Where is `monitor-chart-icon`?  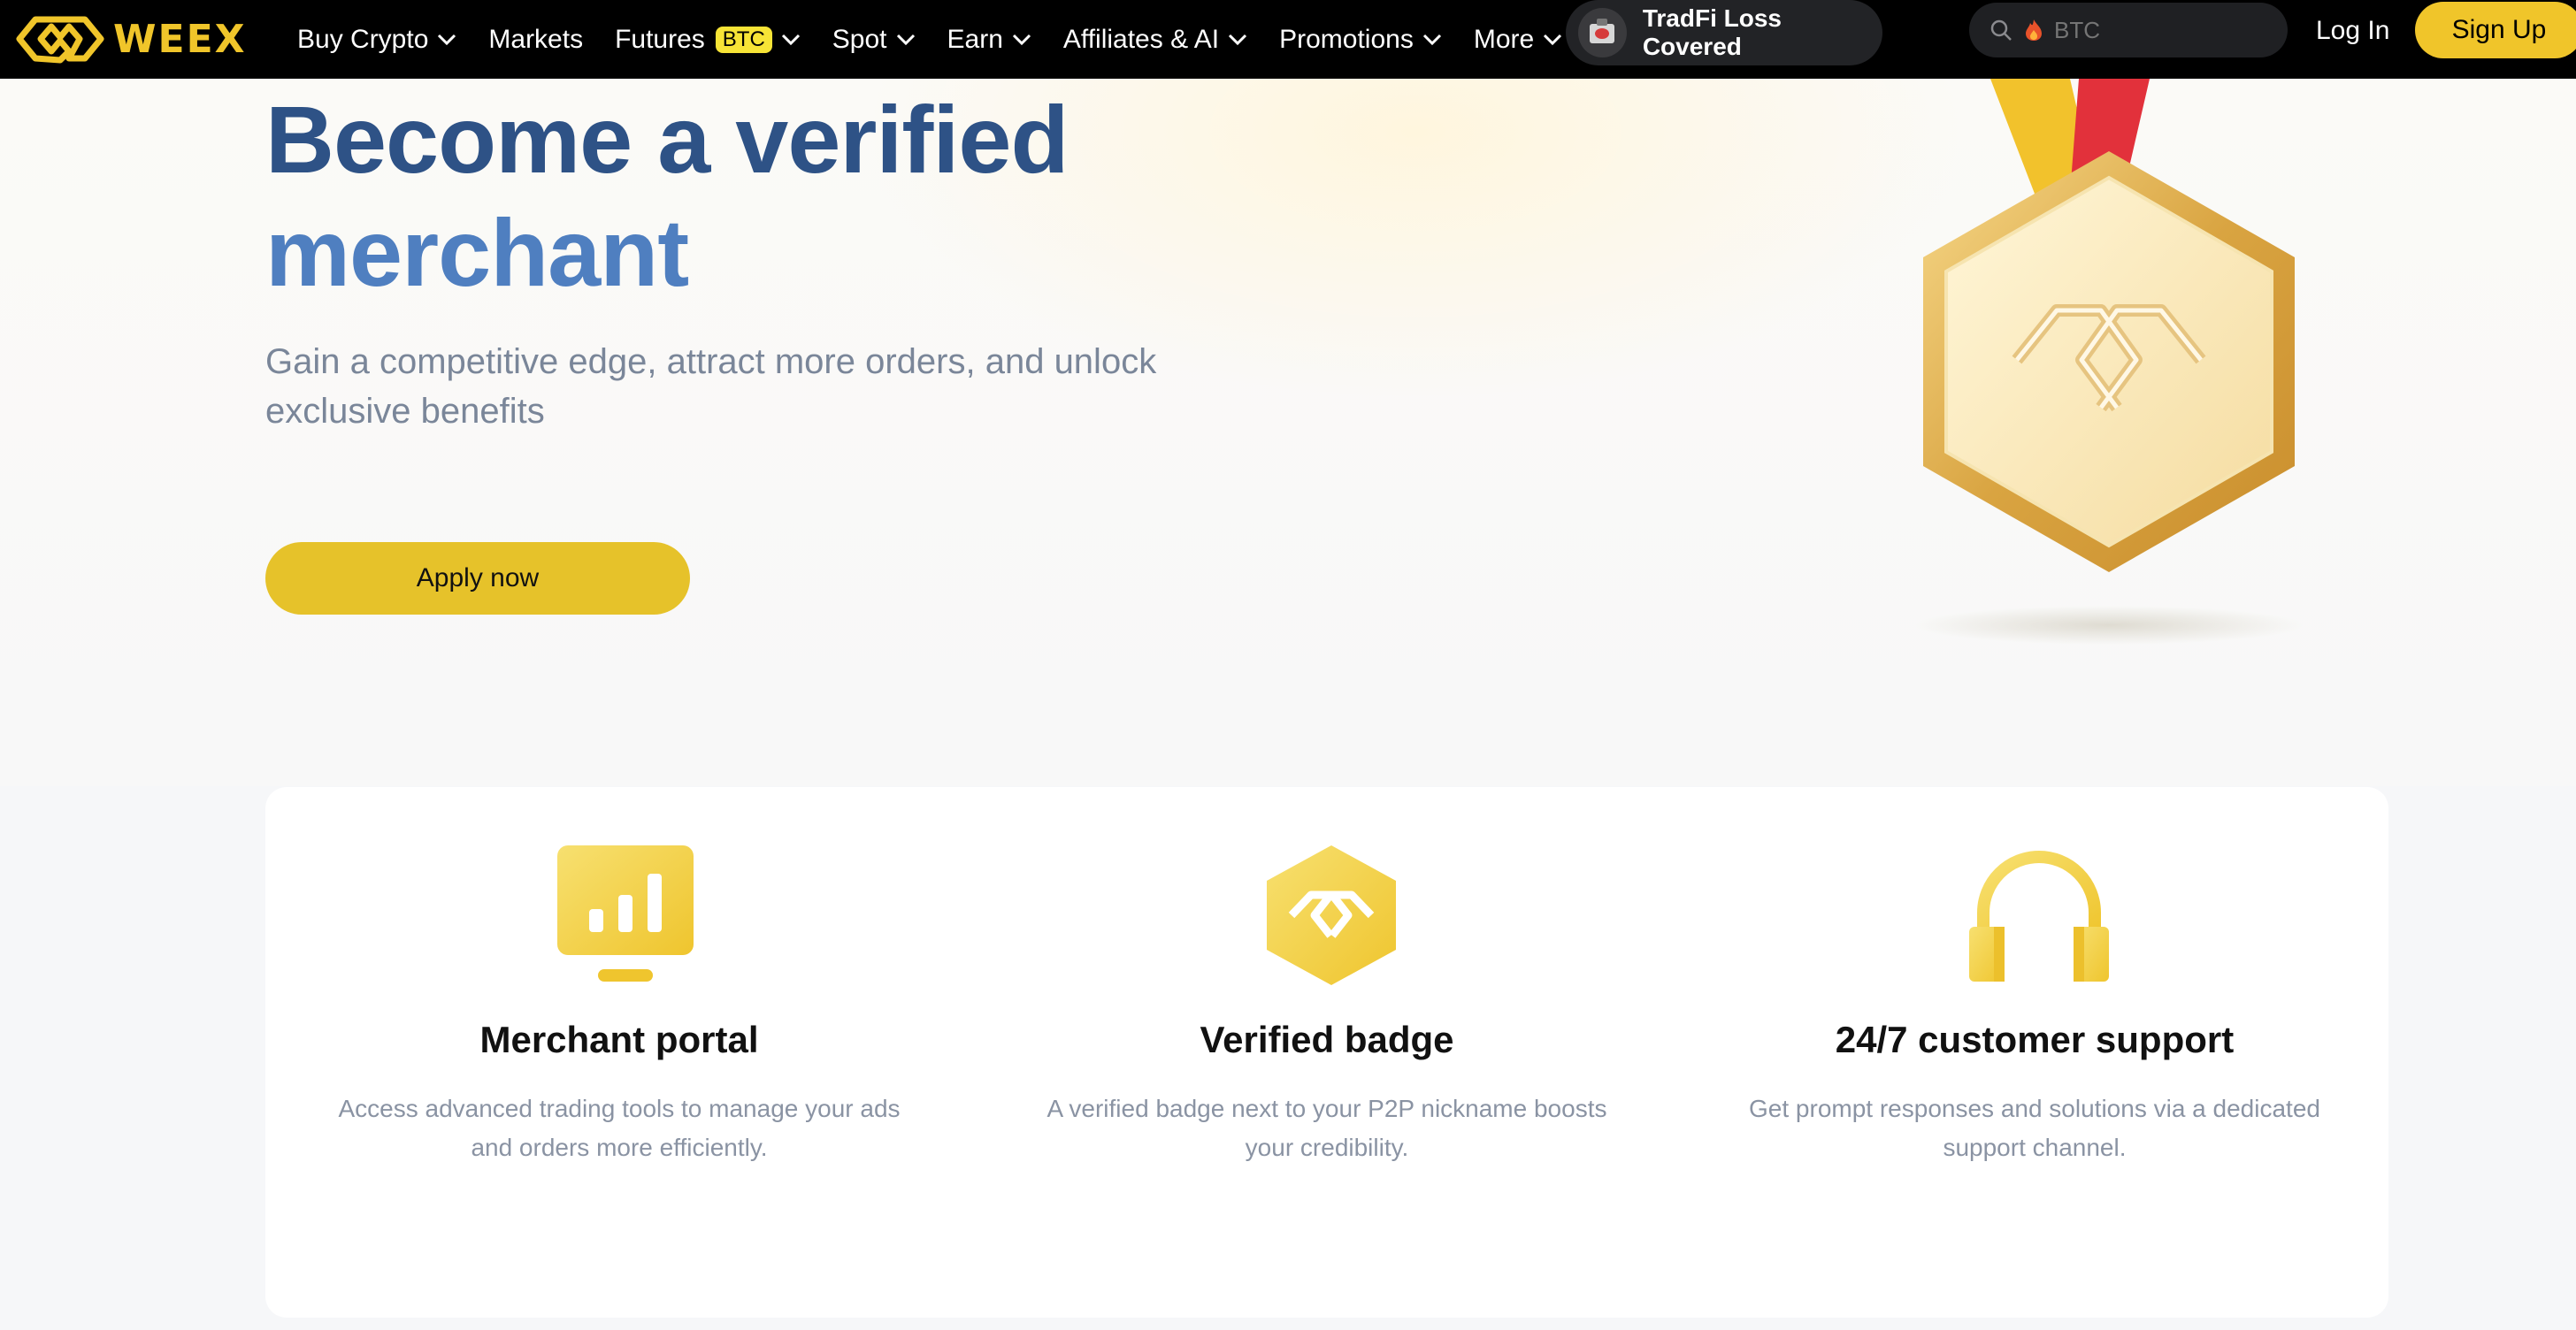 monitor-chart-icon is located at coordinates (625, 913).